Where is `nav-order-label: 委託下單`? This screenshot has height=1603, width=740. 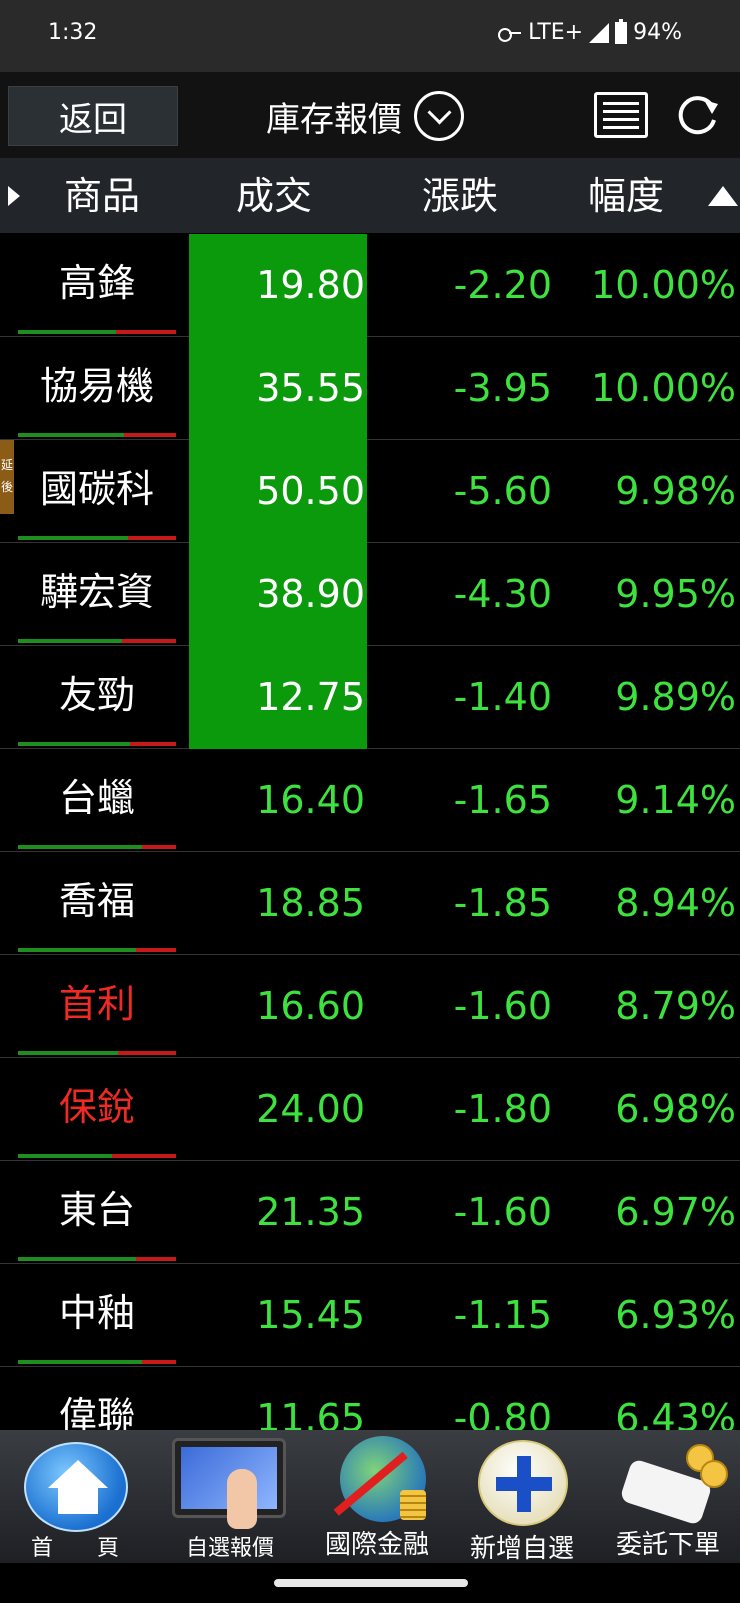
nav-order-label: 委託下單 is located at coordinates (667, 1545).